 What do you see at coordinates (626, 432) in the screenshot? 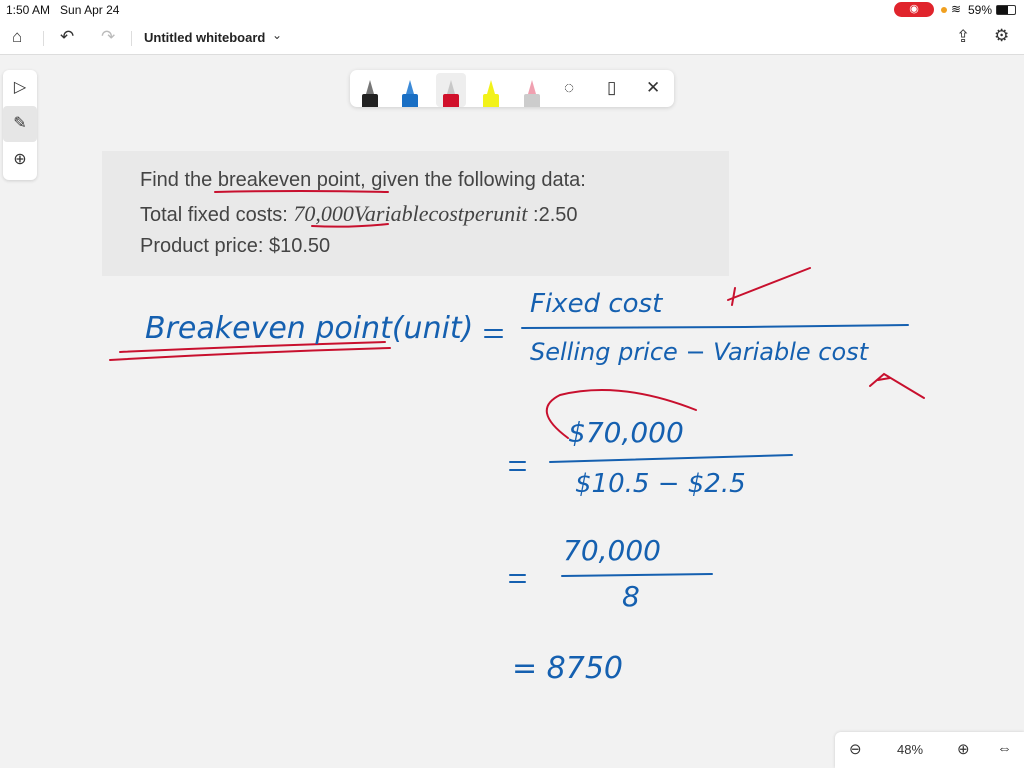
I see `ink-step1-numerator: $70,000` at bounding box center [626, 432].